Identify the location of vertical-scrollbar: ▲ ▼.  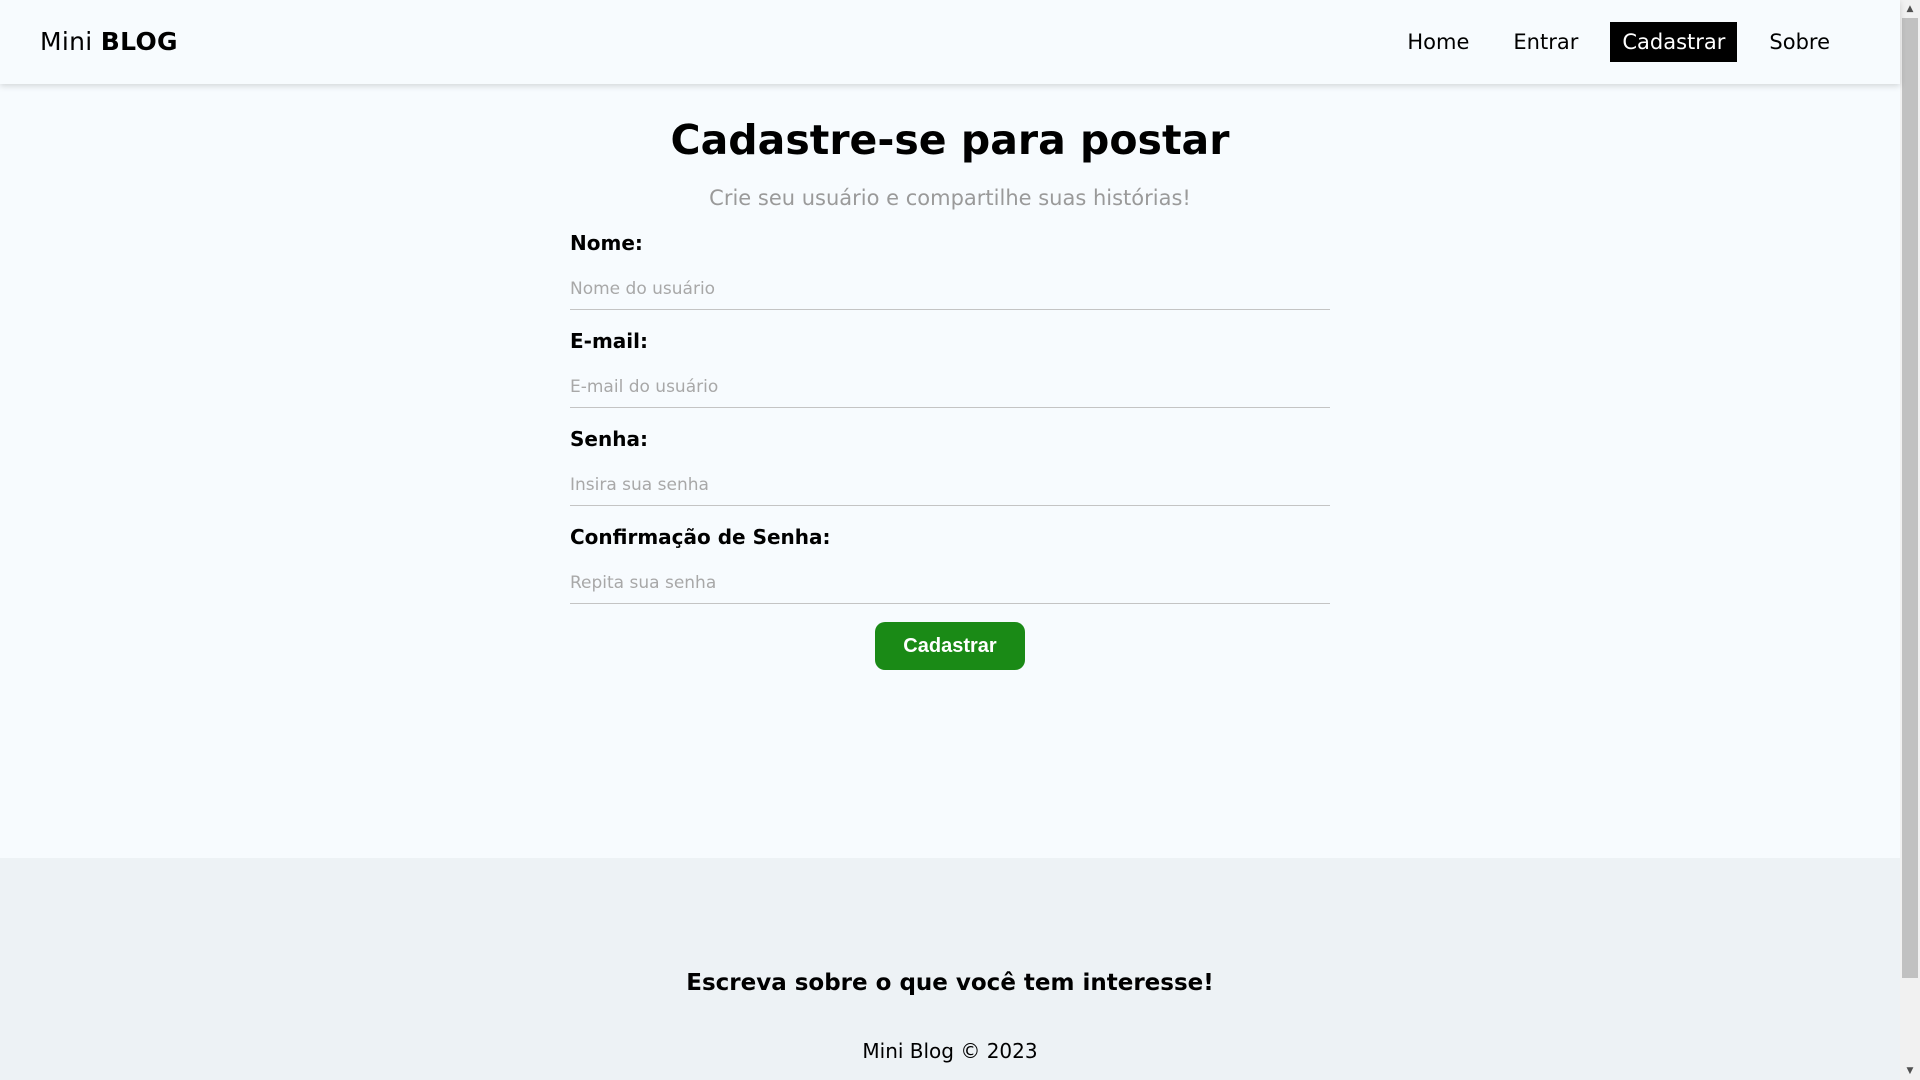
(1910, 540).